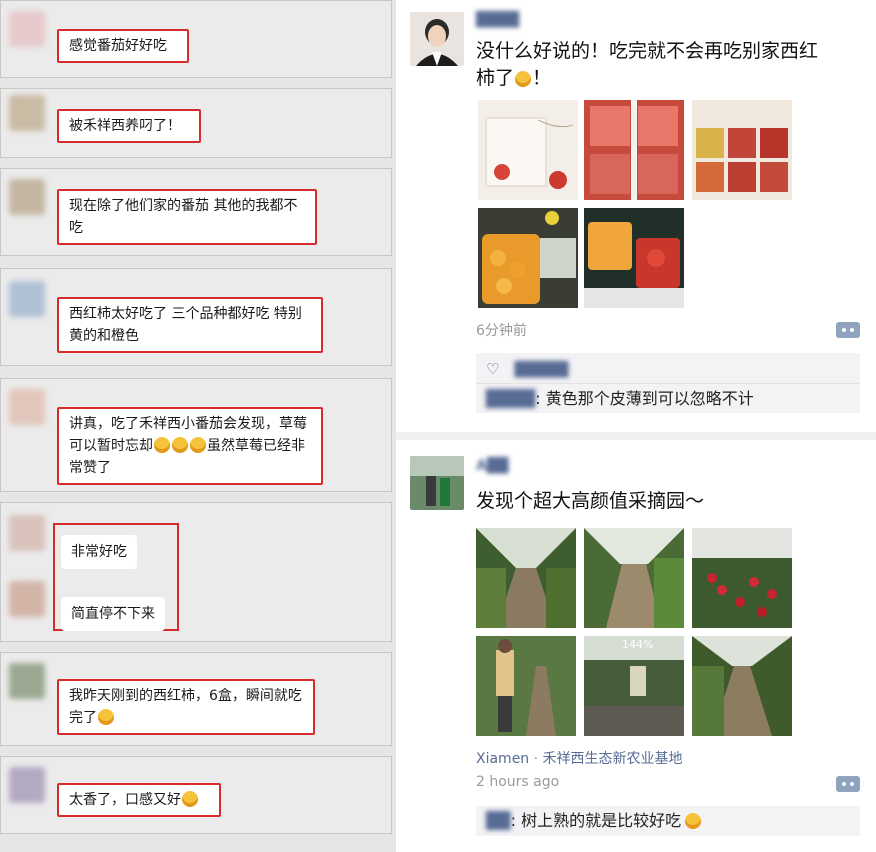 This screenshot has height=852, width=876. I want to click on chat-bubble: 西红柿太好吃了 三个品种都好吃 特别黄的和橙色, so click(190, 325).